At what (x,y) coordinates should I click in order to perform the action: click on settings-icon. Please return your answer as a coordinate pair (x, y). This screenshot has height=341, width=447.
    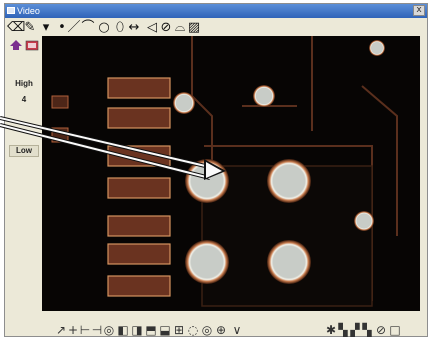
    Looking at the image, I should click on (32, 45).